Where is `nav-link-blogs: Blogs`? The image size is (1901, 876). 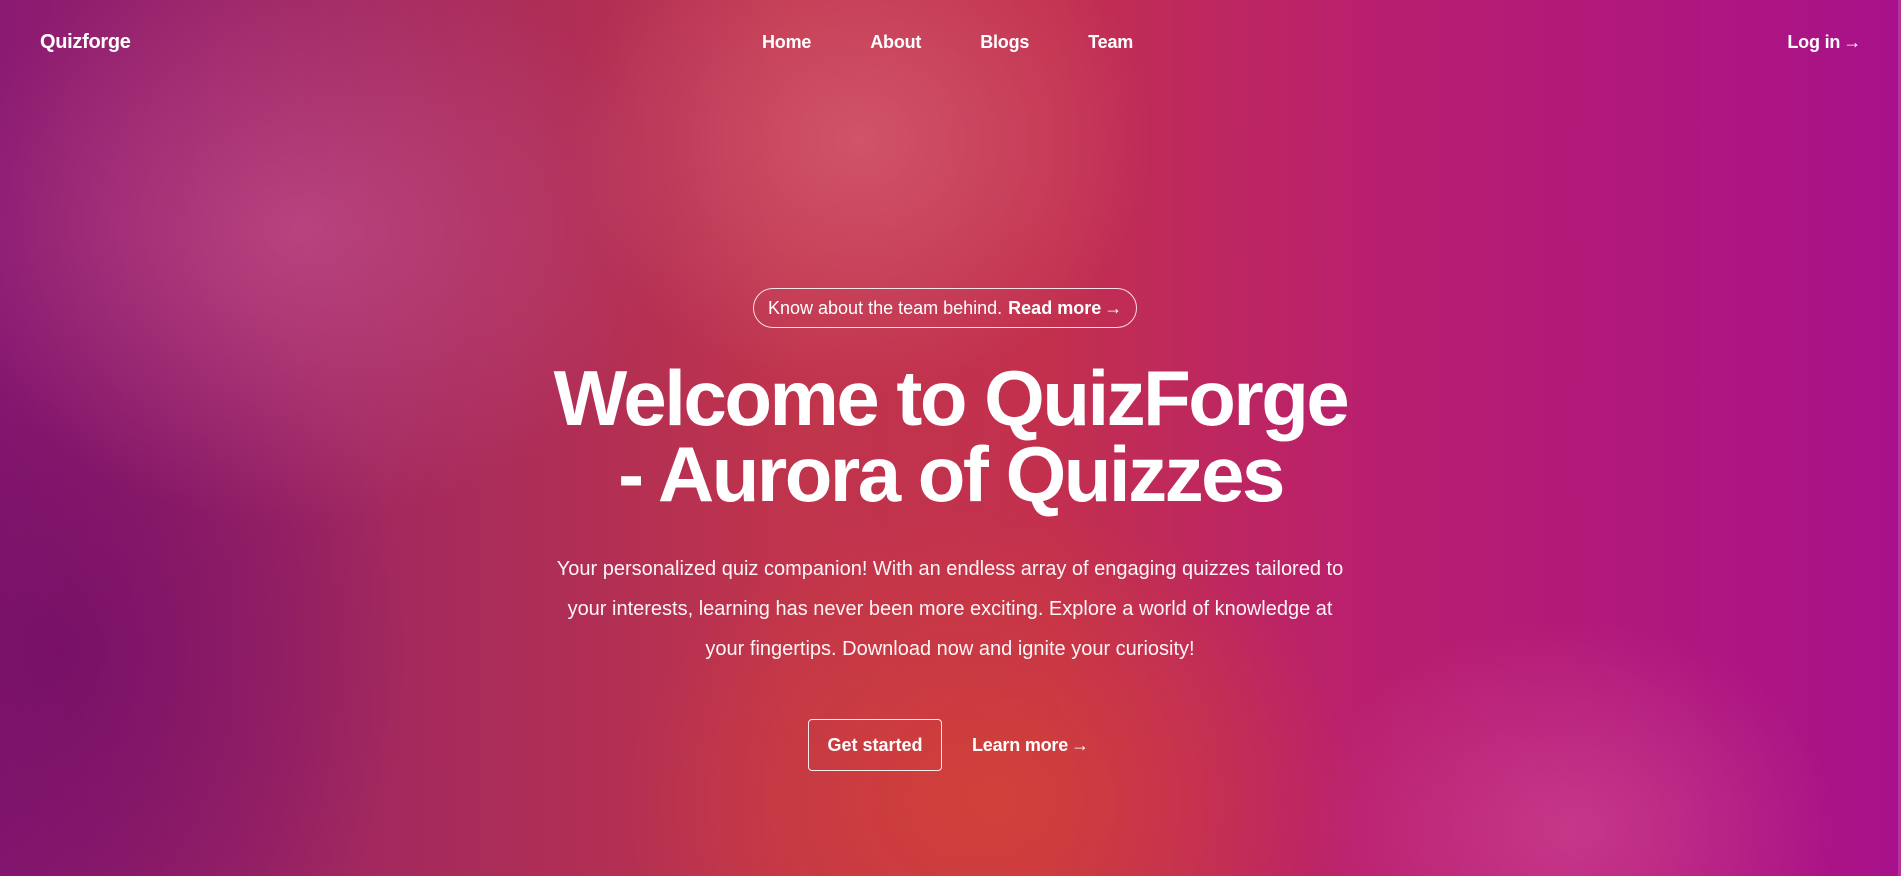
nav-link-blogs: Blogs is located at coordinates (1004, 42).